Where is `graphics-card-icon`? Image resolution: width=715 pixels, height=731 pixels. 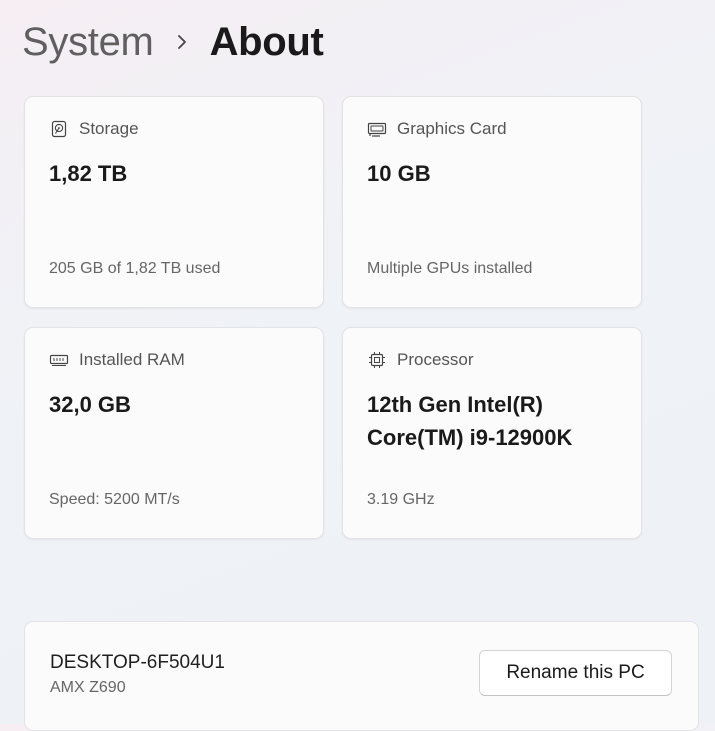 graphics-card-icon is located at coordinates (377, 129).